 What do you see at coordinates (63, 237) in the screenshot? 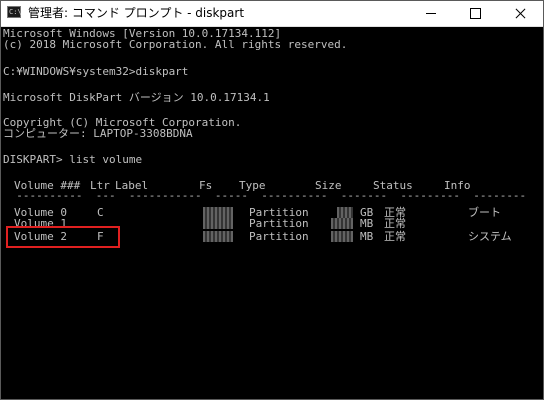
I see `volume-2-highlight-box` at bounding box center [63, 237].